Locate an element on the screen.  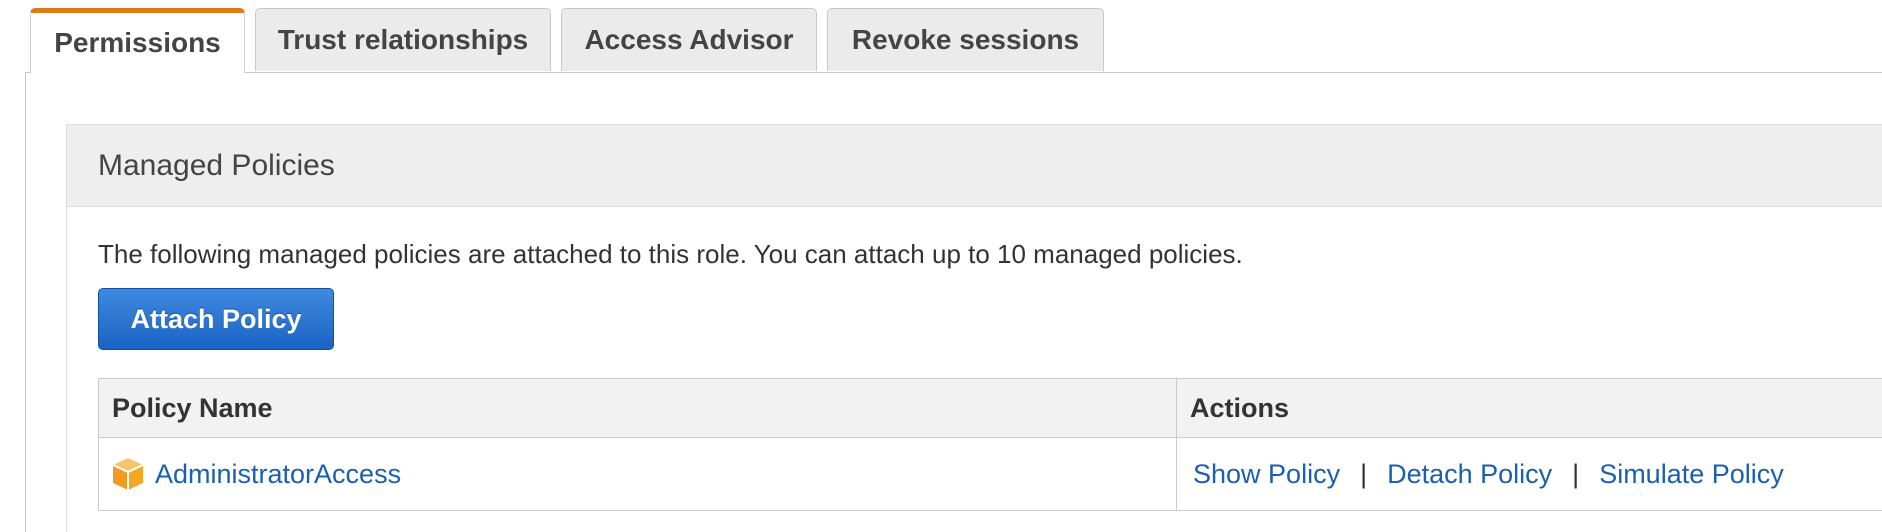
tab-trust-relationships: Trust relationships is located at coordinates (403, 39).